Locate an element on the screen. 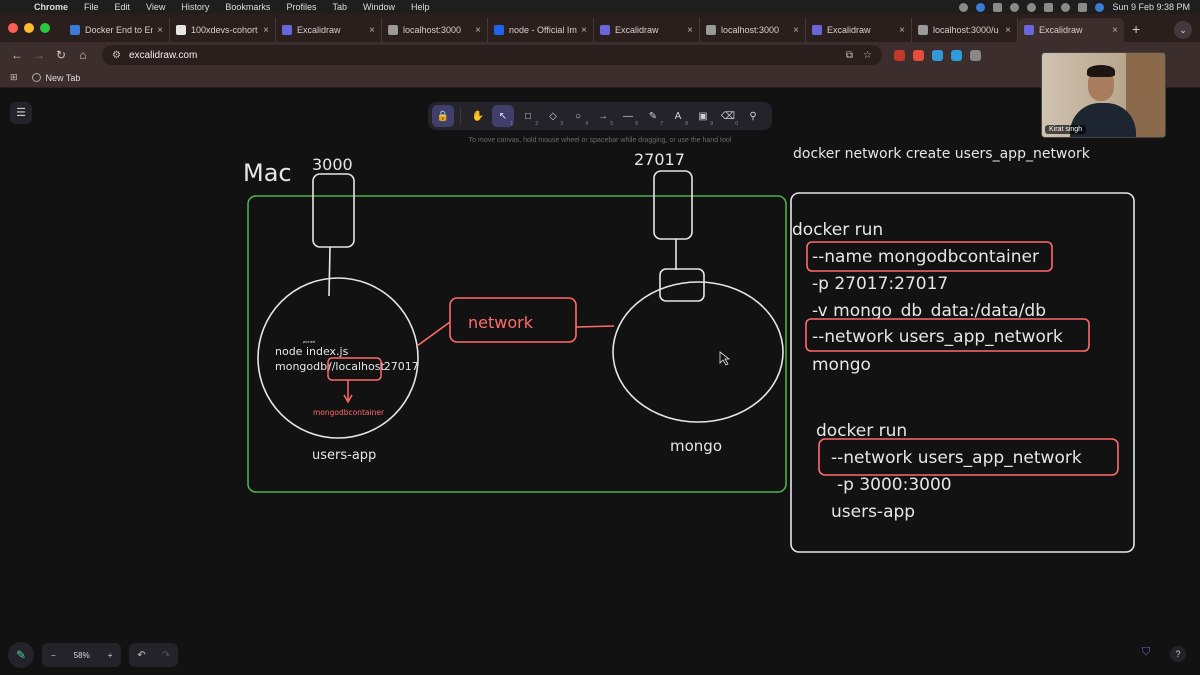  menu-help: Help is located at coordinates (420, 7).